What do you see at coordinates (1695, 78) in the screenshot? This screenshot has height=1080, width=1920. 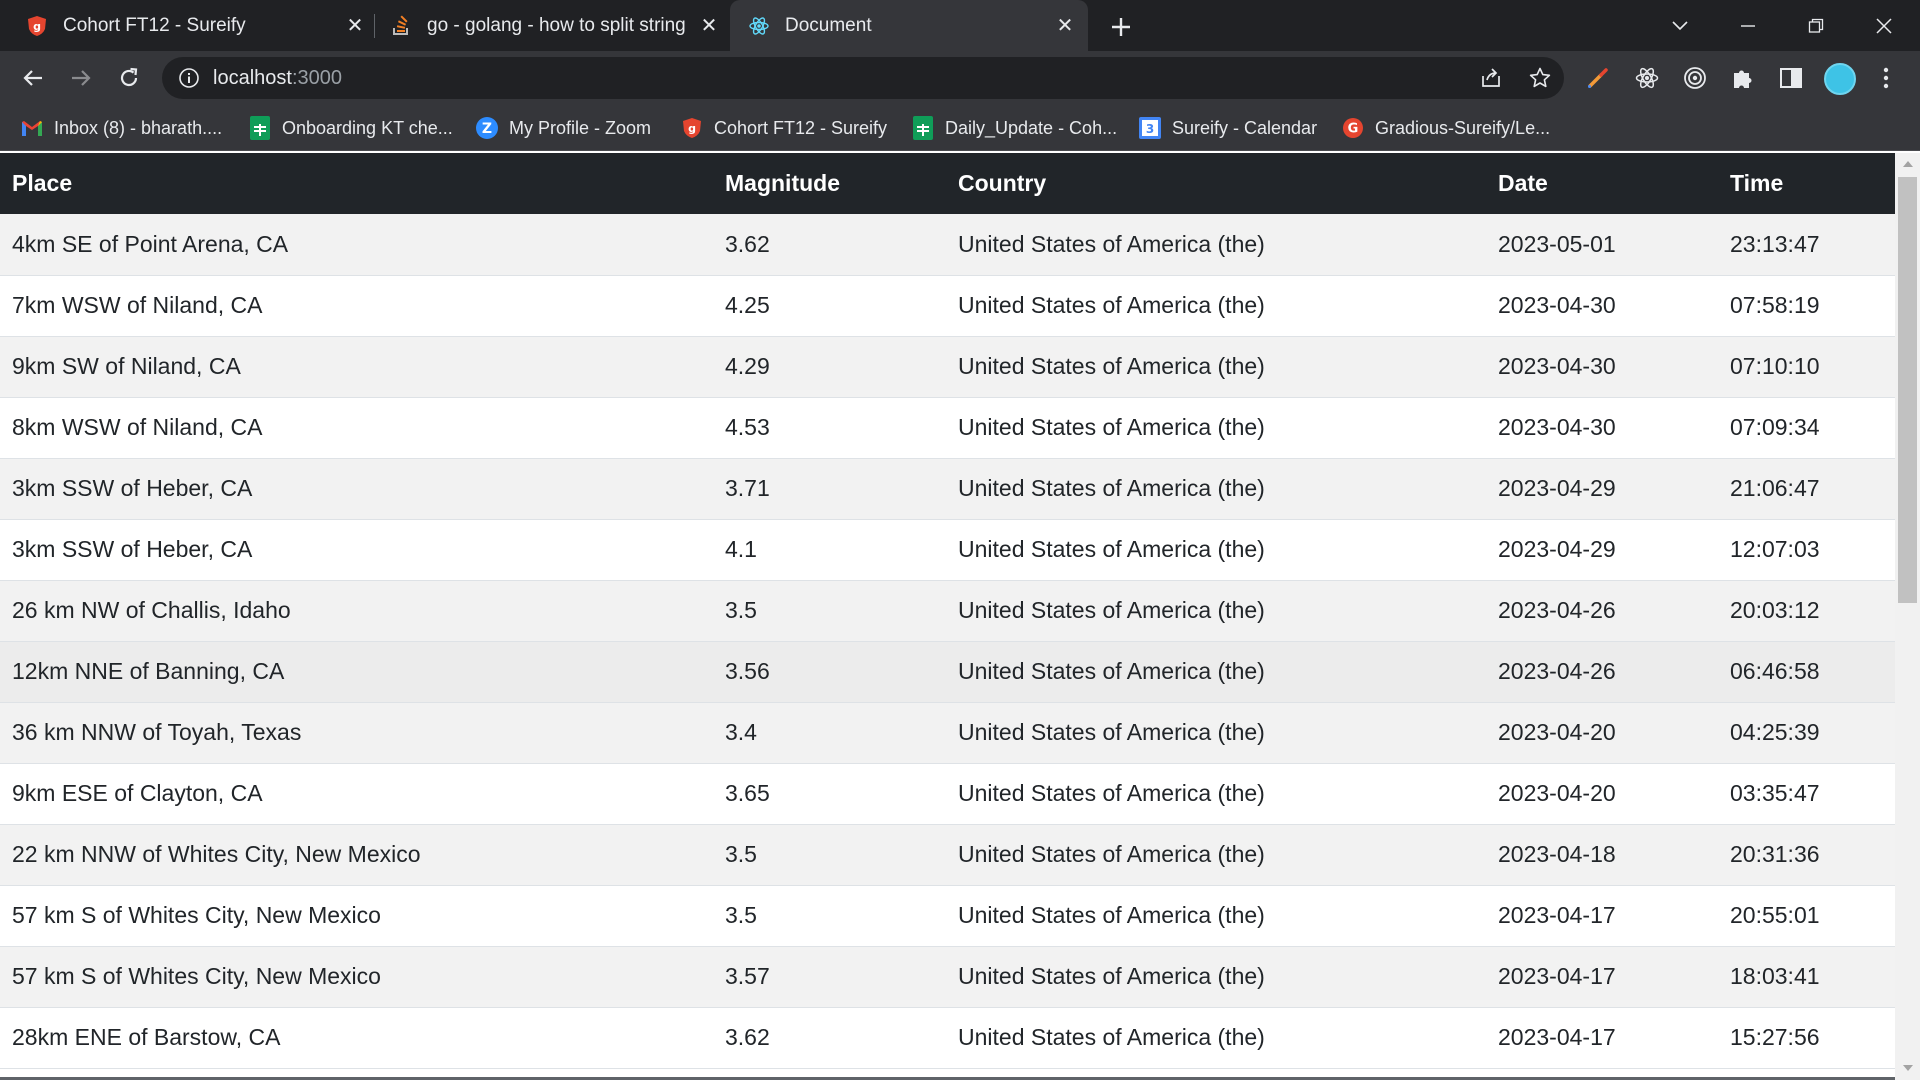 I see `target-extension-icon` at bounding box center [1695, 78].